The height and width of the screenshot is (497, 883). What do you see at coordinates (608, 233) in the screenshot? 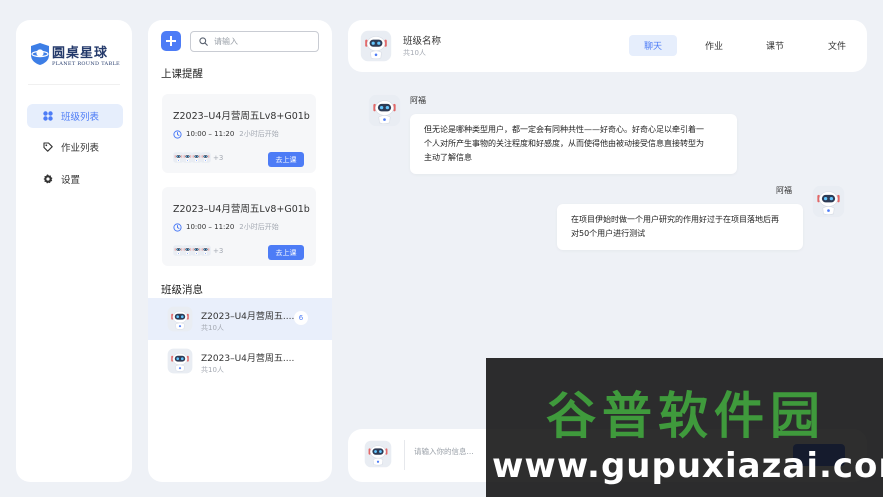
I see `message-line: 对50个用户进行测试` at bounding box center [608, 233].